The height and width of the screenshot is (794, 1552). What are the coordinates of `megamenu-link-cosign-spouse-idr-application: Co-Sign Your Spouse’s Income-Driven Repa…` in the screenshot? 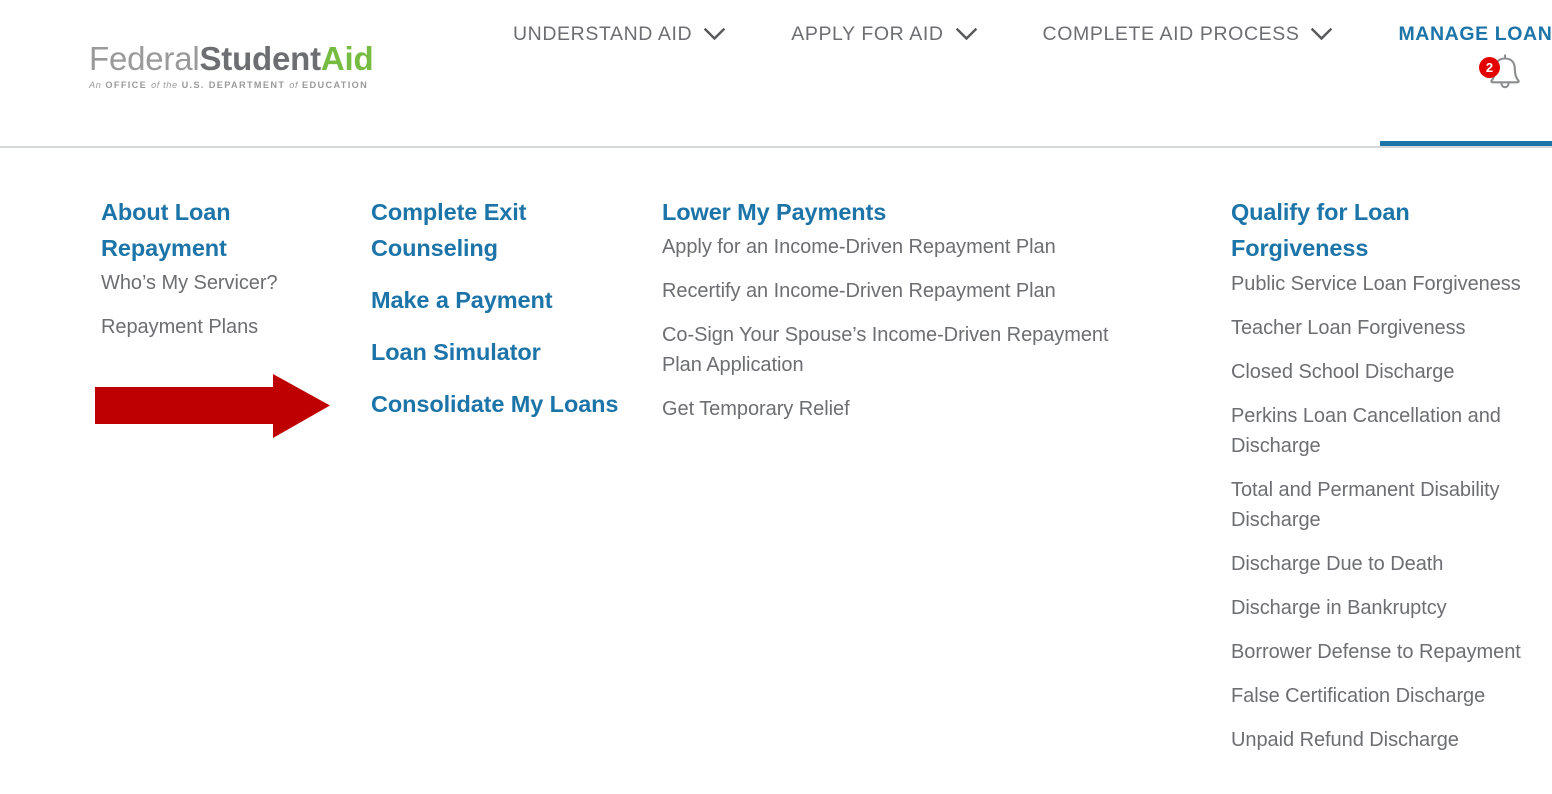 It's located at (897, 350).